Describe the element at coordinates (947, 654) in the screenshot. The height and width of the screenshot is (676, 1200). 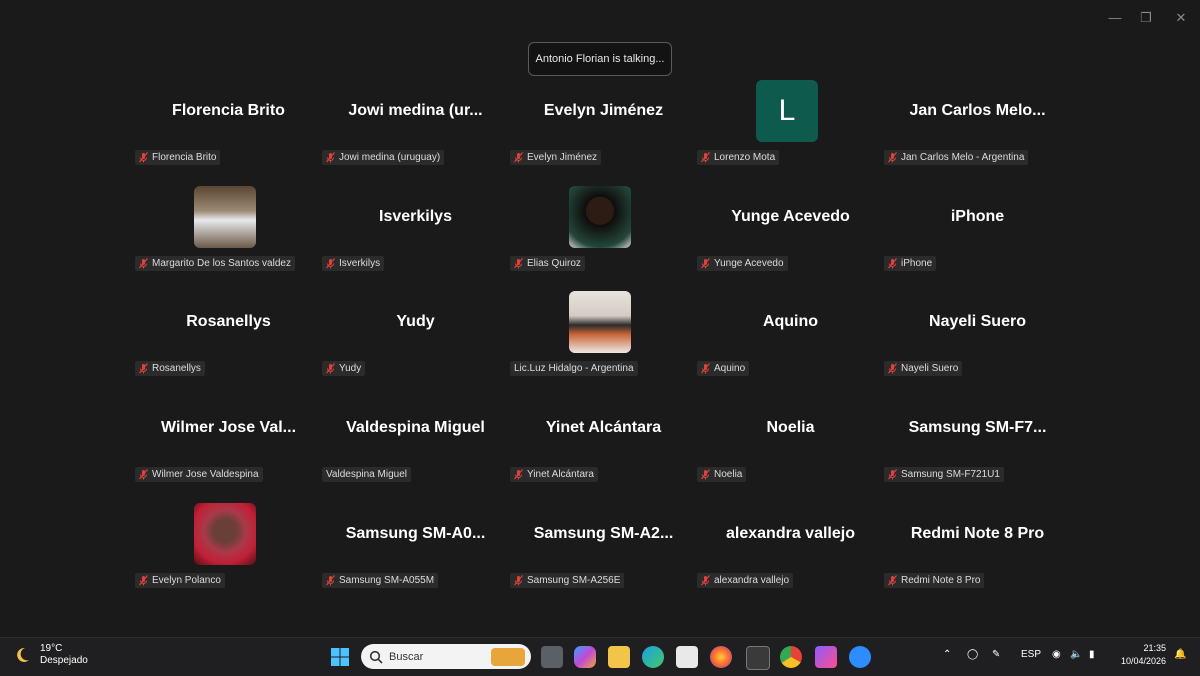
I see `chevron-up-icon: ⌃` at that location.